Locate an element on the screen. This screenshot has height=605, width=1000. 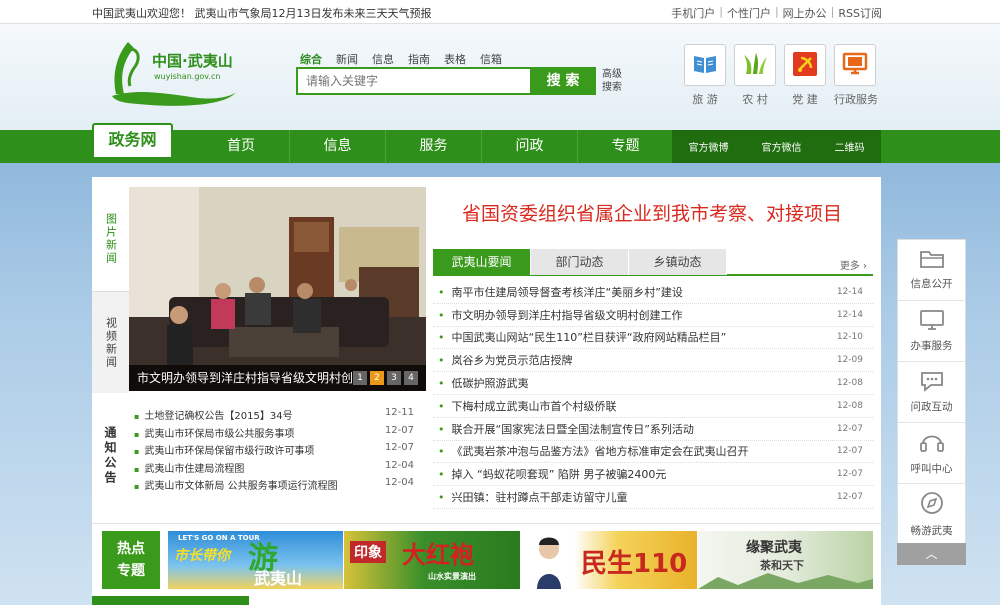
search-tab-news: 新闻 is located at coordinates (347, 59).